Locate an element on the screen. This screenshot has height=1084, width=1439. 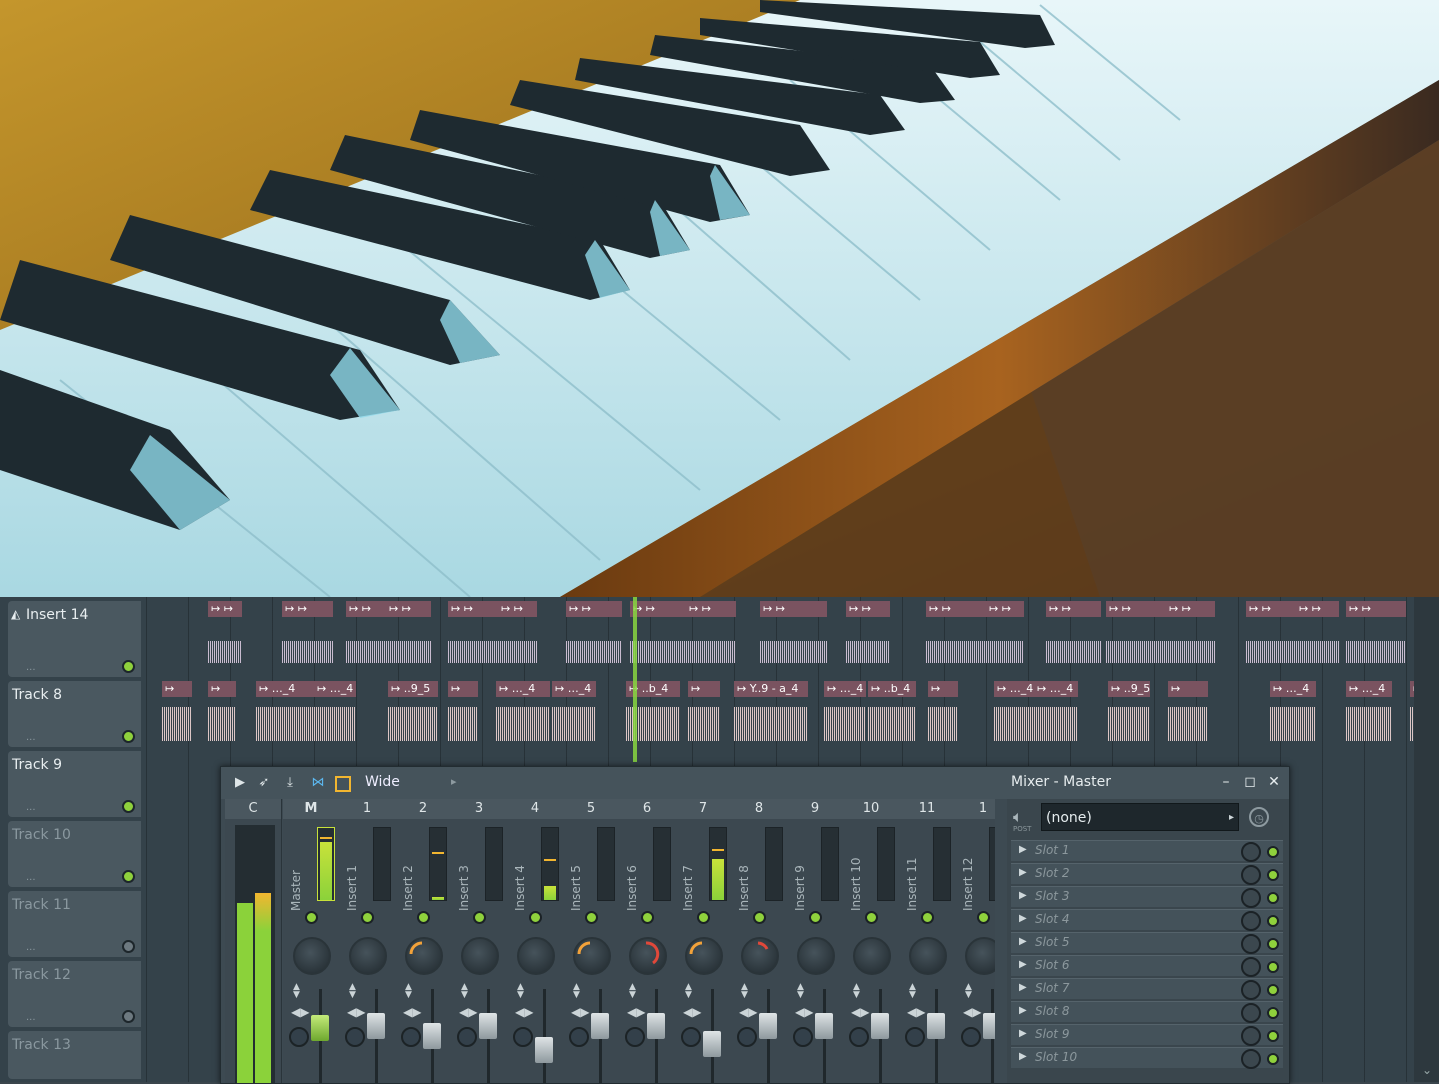
strip-insert: 11 Insert 11 ▲ ▼ ◀▶ is located at coordinates (927, 941).